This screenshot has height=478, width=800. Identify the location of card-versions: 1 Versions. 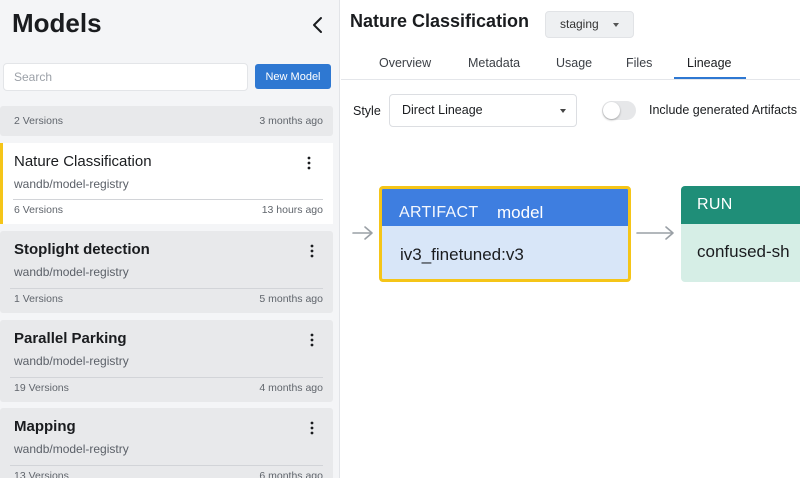
(39, 299).